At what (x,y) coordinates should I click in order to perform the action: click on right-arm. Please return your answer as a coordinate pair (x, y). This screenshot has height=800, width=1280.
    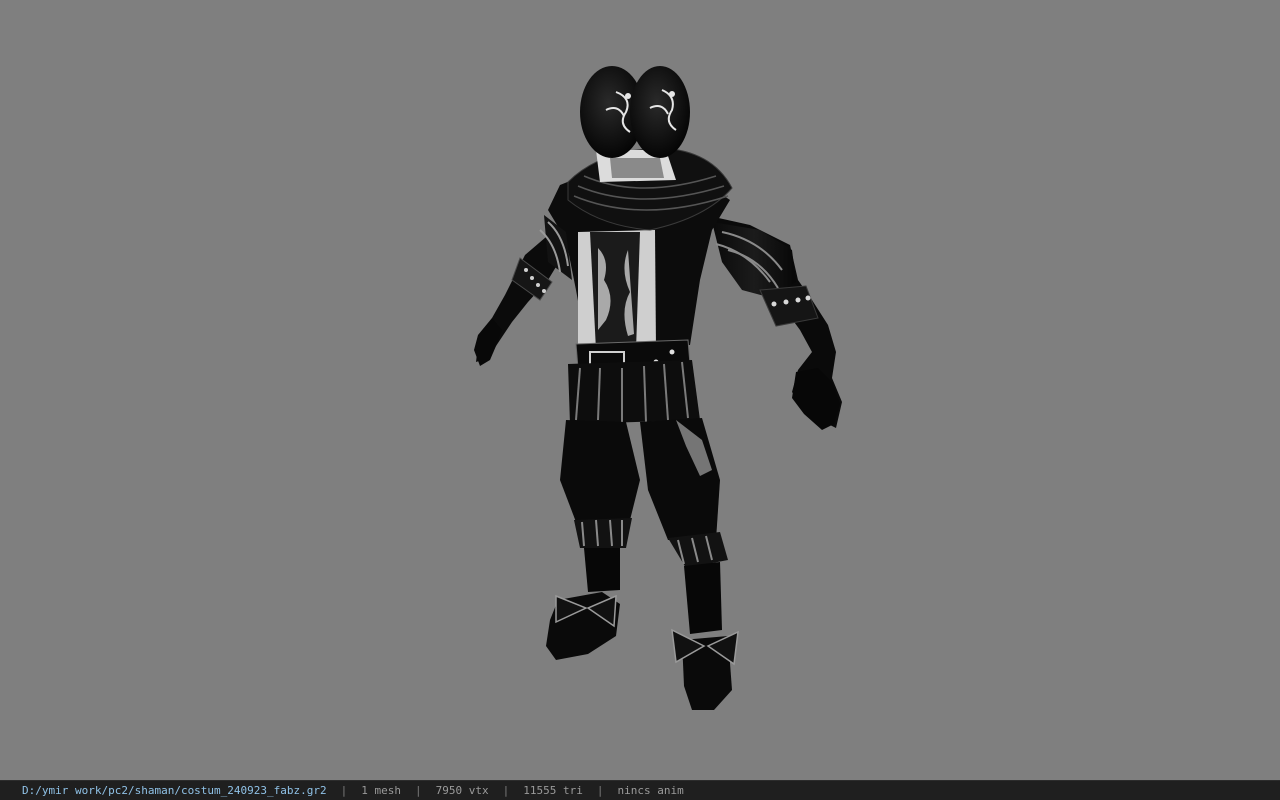
    Looking at the image, I should click on (773, 322).